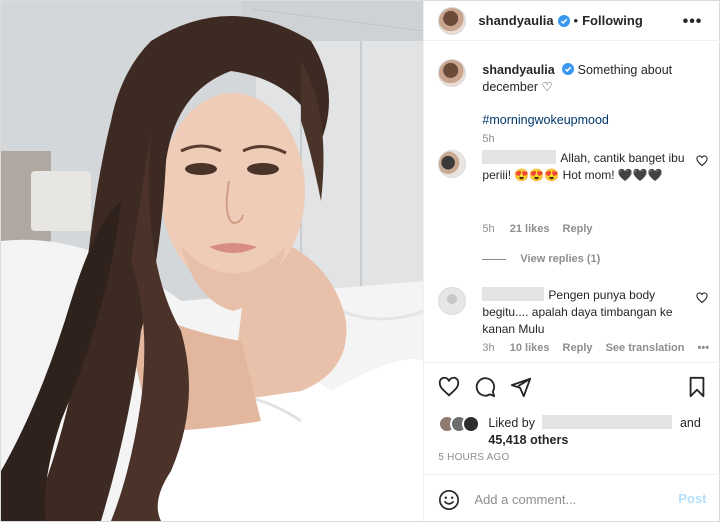 This screenshot has width=720, height=522. Describe the element at coordinates (592, 79) in the screenshot. I see `caption-text: shandyaulia Something about december ♡` at that location.